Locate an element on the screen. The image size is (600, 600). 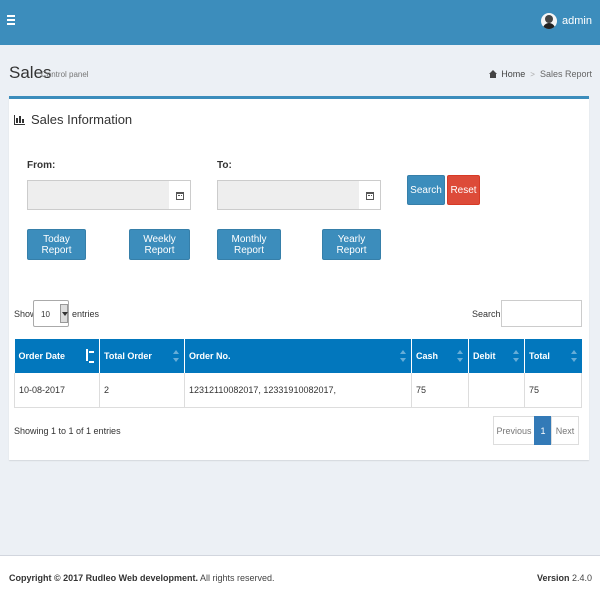
cell-cash: 75 is located at coordinates (440, 390).